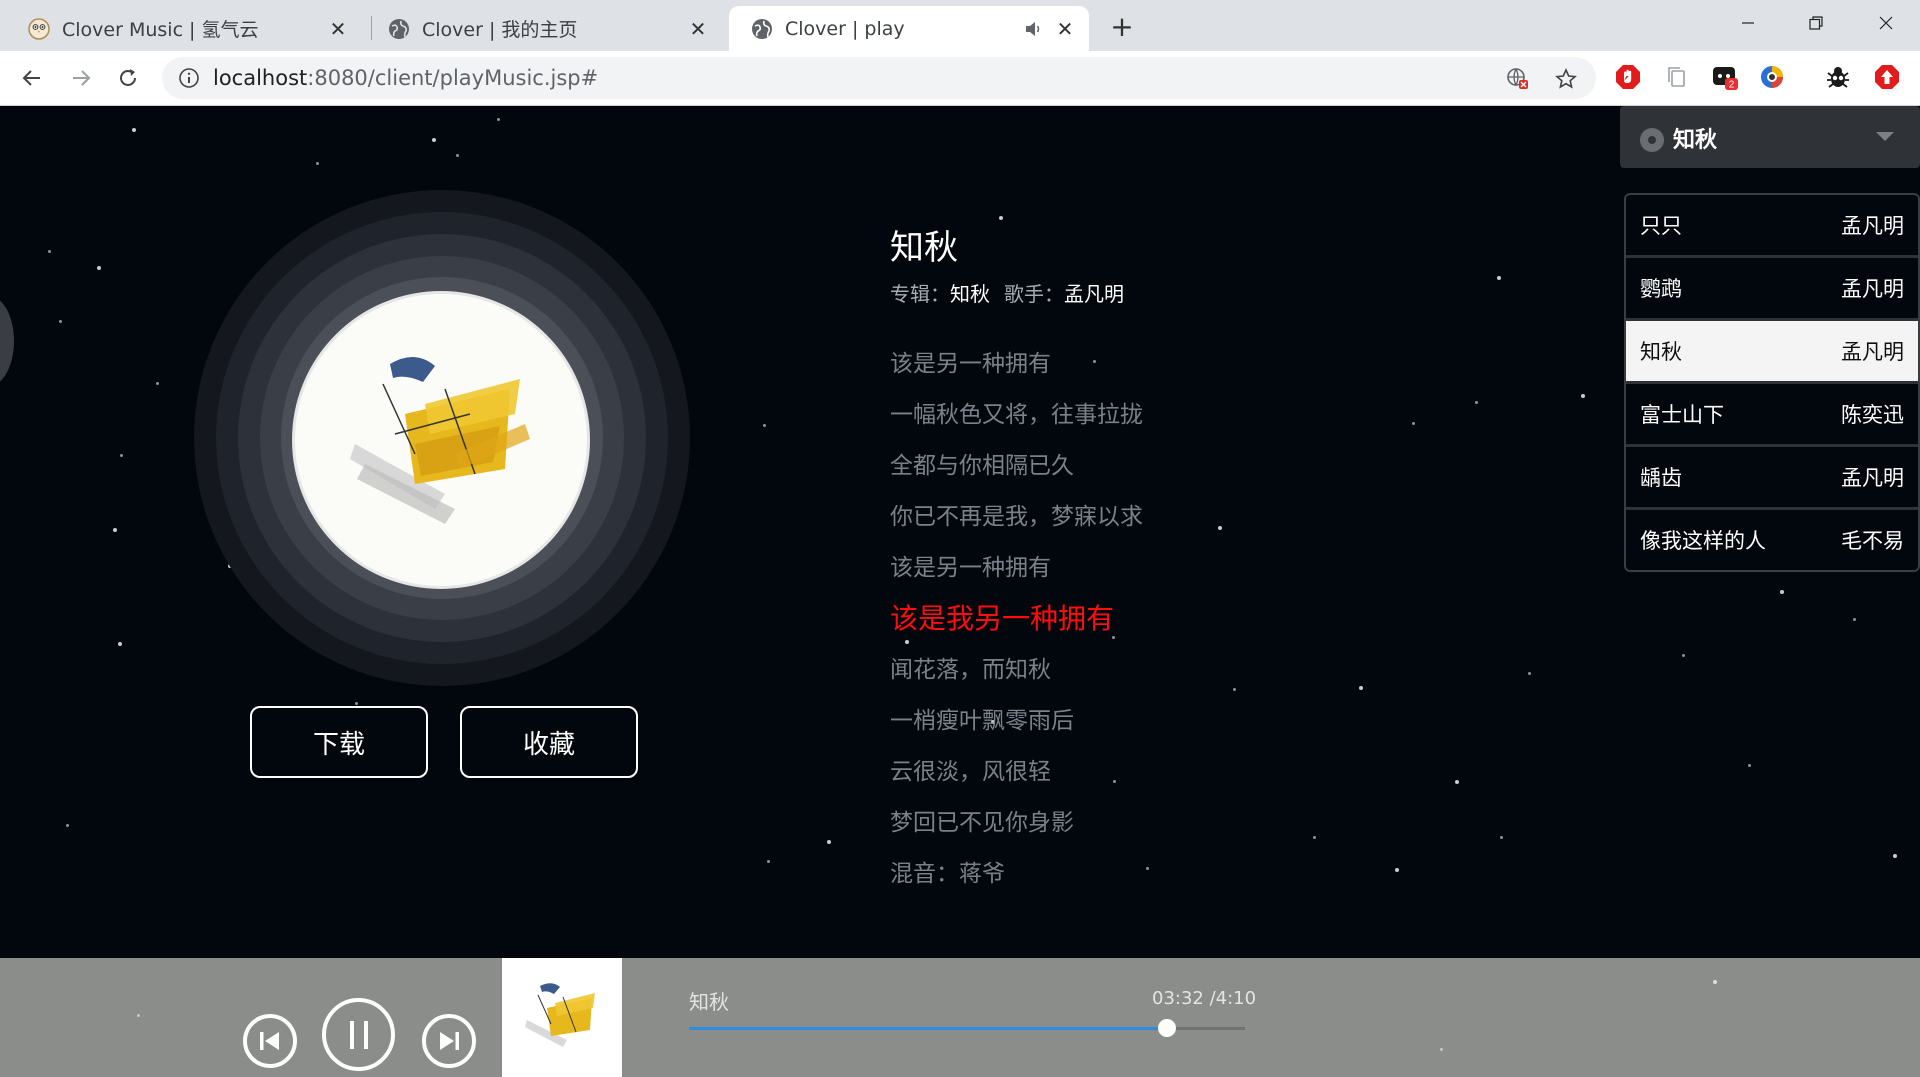 This screenshot has width=1920, height=1077. Describe the element at coordinates (1652, 140) in the screenshot. I see `disc-icon` at that location.